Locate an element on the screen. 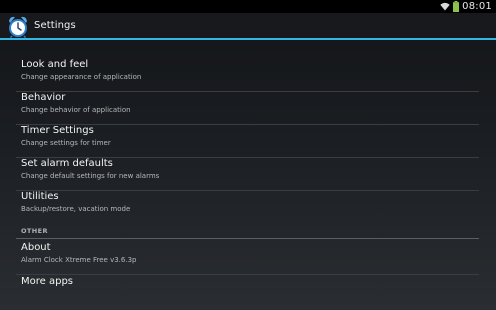 The width and height of the screenshot is (496, 310). setting-title: Utilities is located at coordinates (40, 196).